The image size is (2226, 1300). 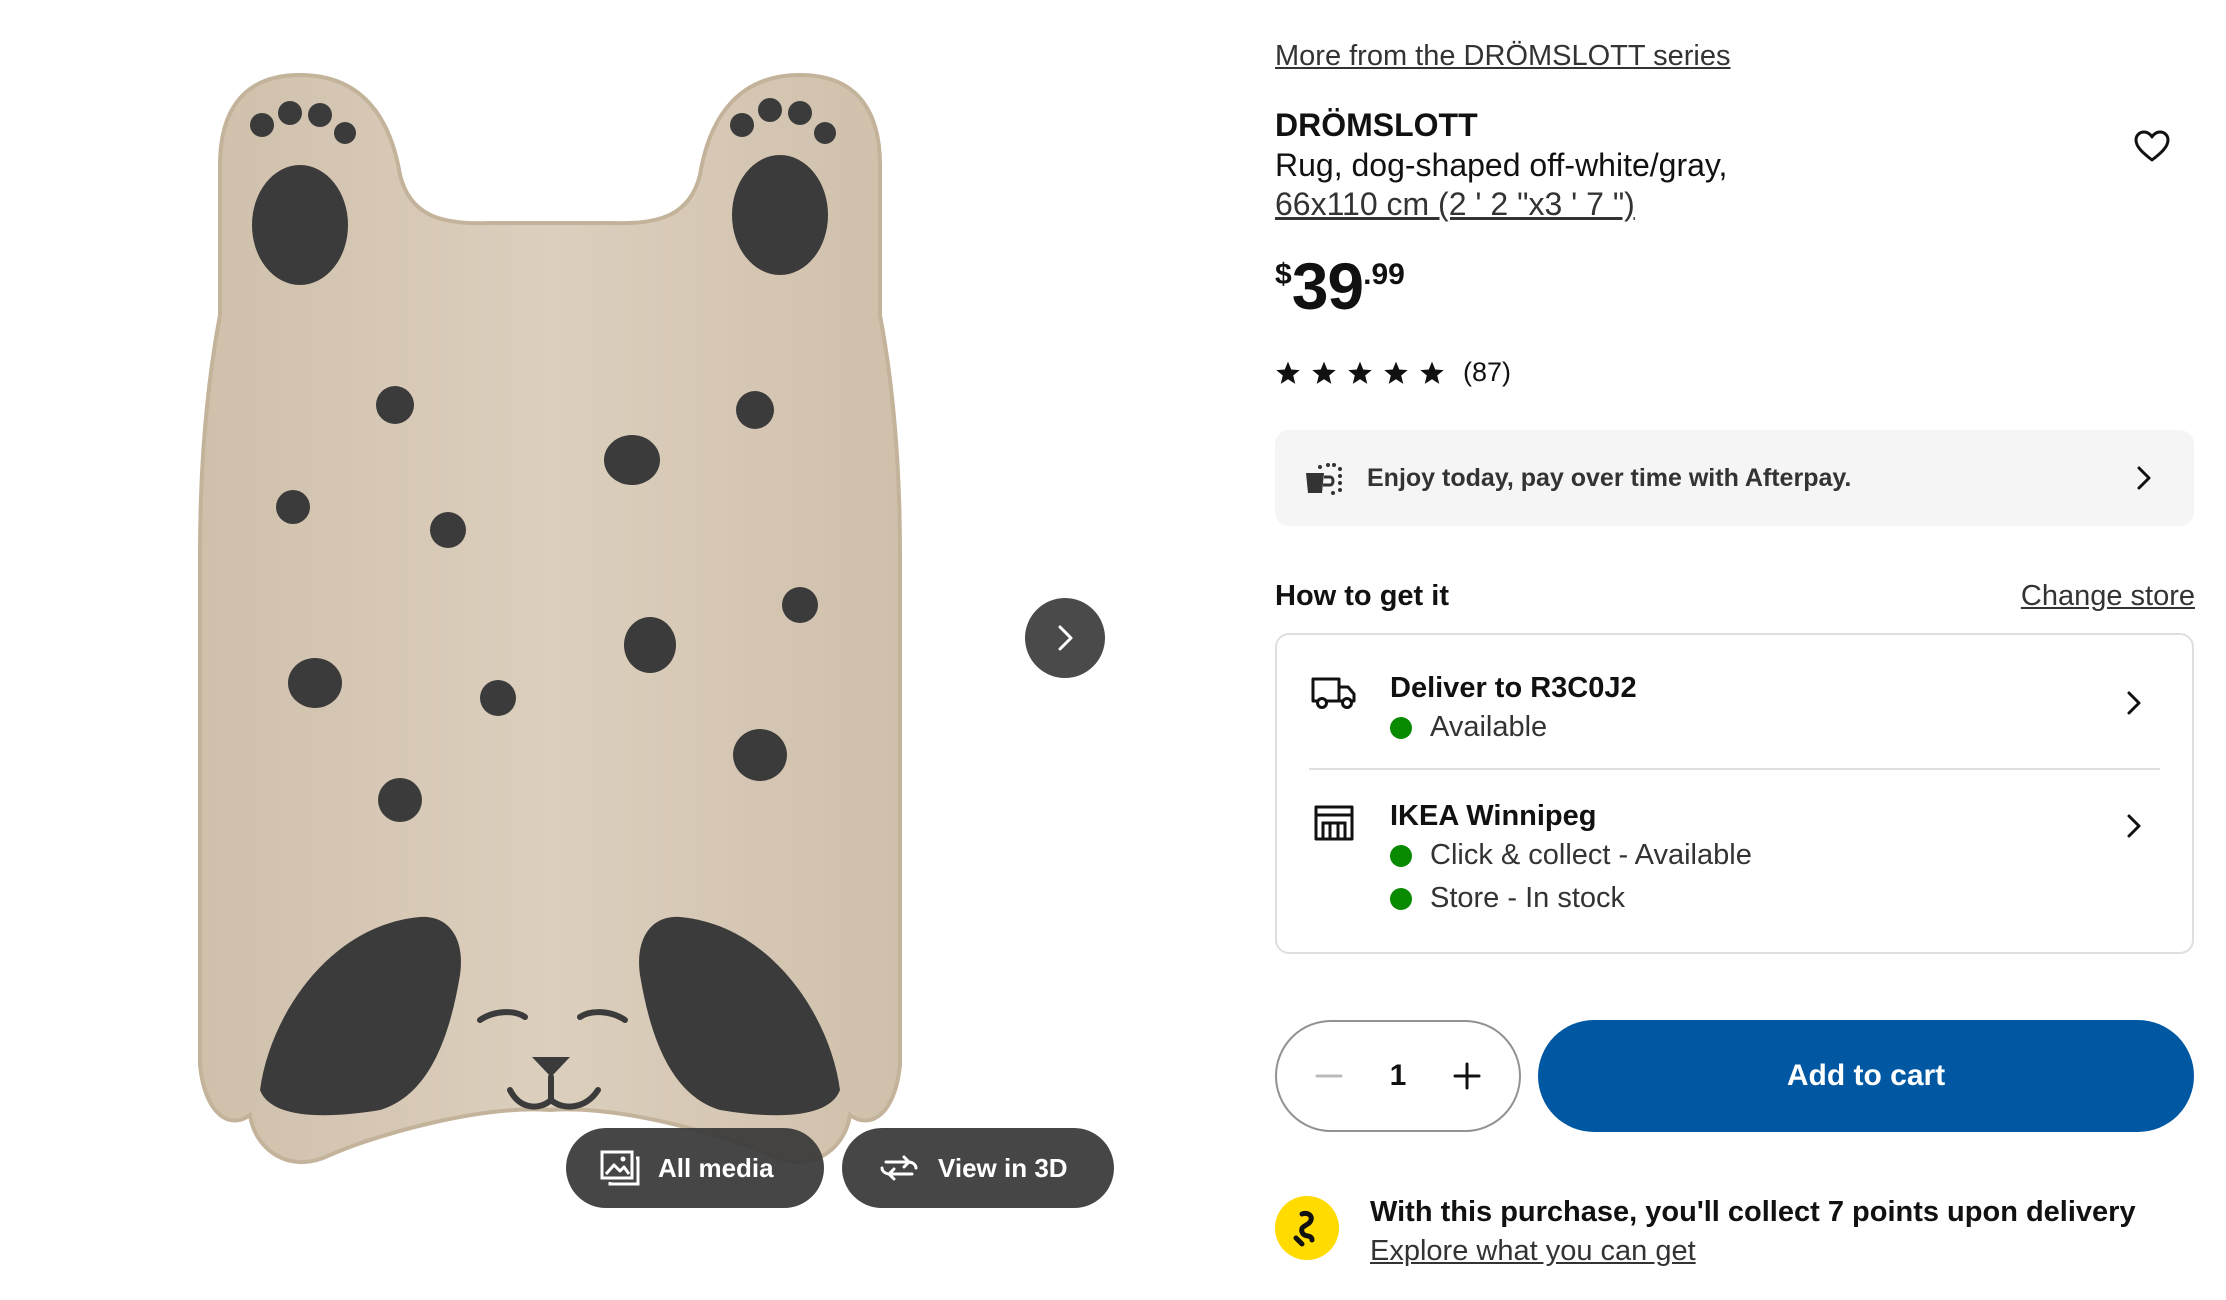 What do you see at coordinates (1493, 816) in the screenshot?
I see `store-title: IKEA Winnipeg` at bounding box center [1493, 816].